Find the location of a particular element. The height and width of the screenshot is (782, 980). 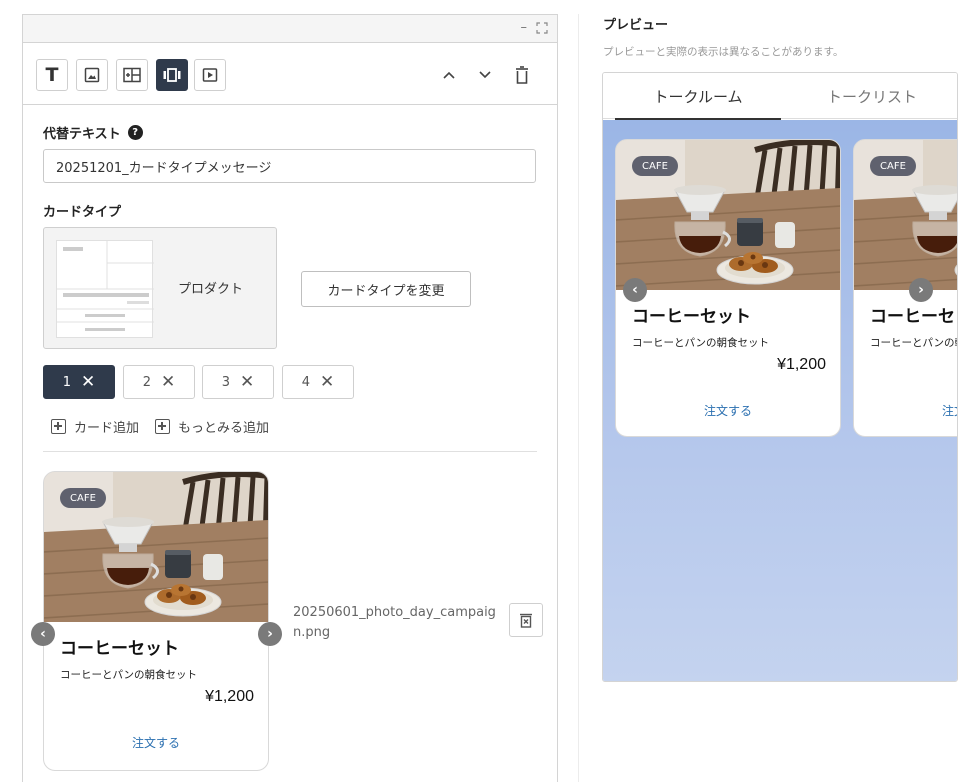

image-message-button is located at coordinates (92, 75).